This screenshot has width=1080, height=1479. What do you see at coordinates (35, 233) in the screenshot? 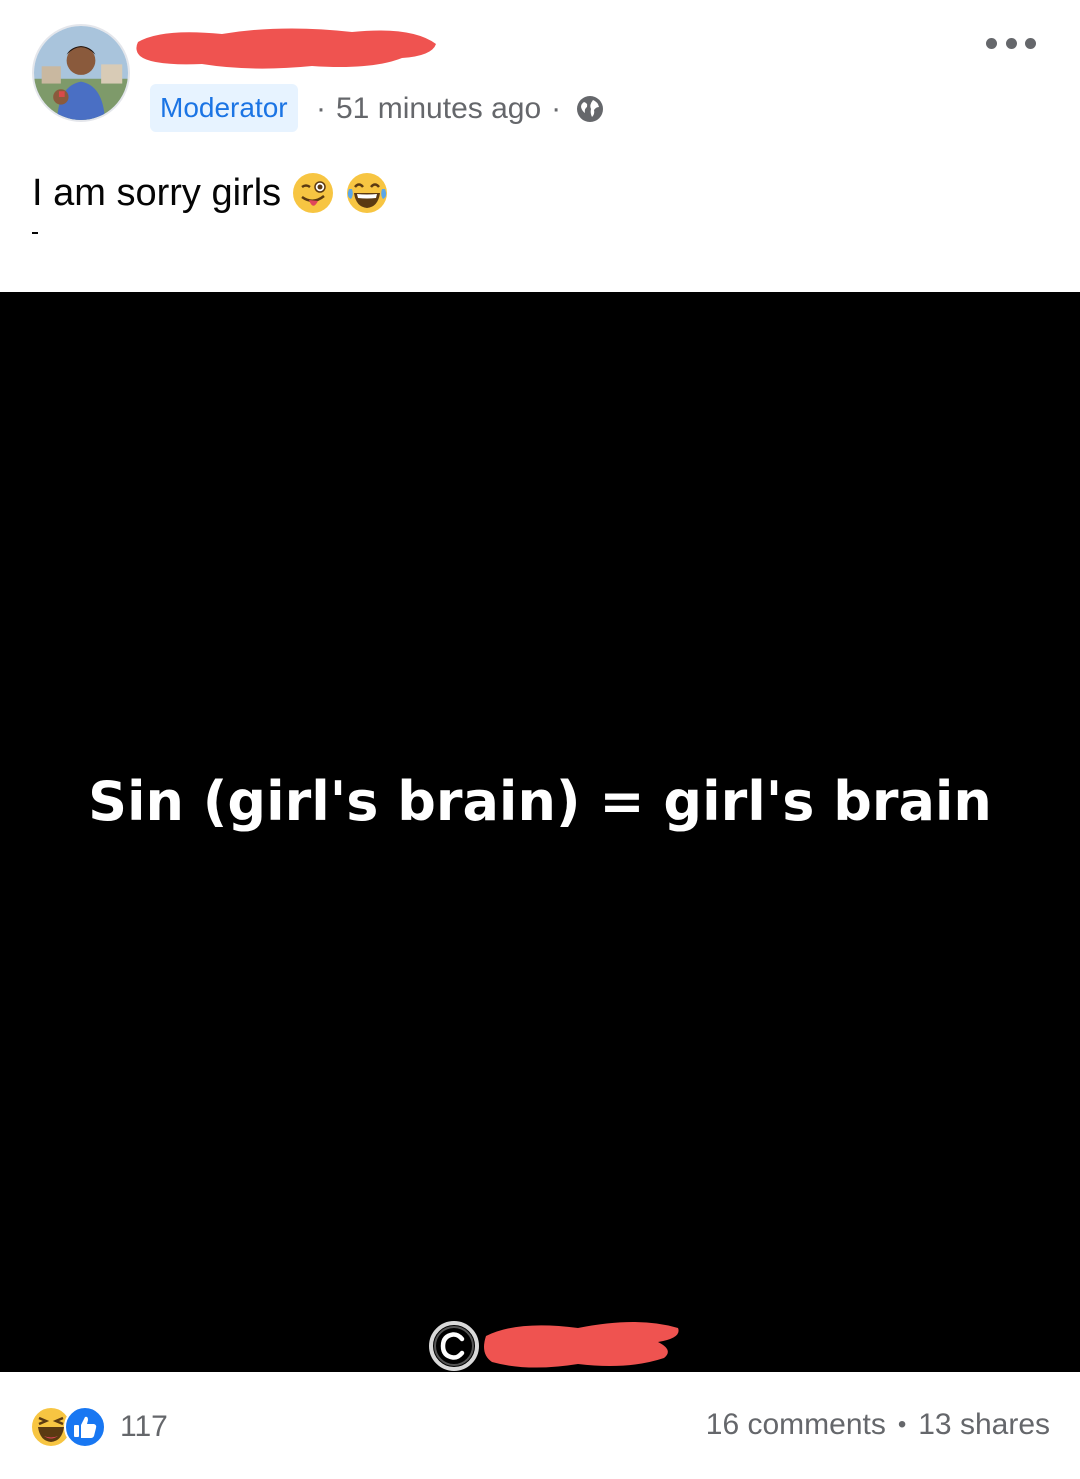
I see `text-fragment` at bounding box center [35, 233].